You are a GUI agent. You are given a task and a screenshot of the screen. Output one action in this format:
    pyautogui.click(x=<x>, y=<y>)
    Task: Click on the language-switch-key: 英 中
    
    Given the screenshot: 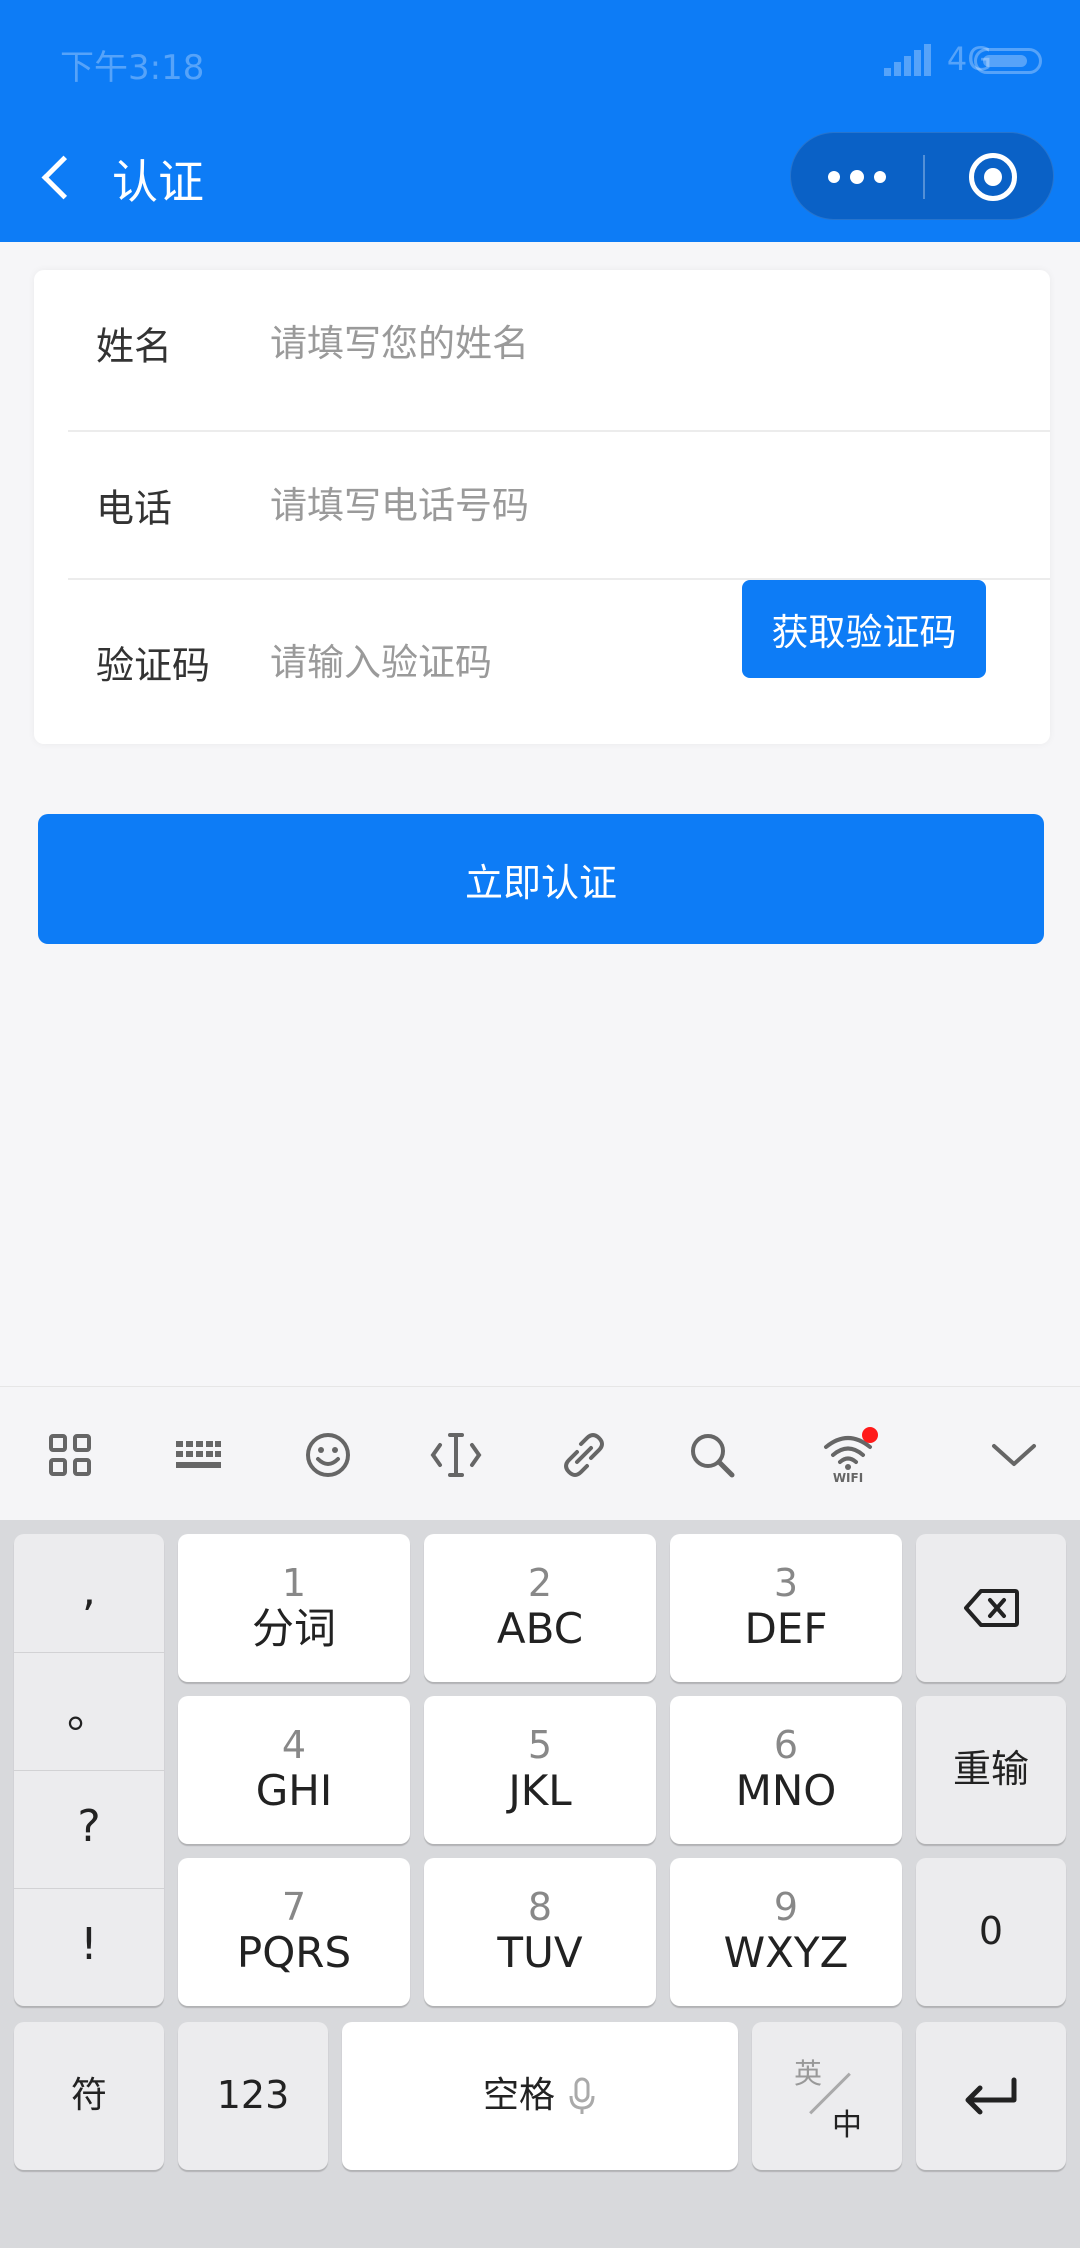 What is the action you would take?
    pyautogui.click(x=827, y=2096)
    